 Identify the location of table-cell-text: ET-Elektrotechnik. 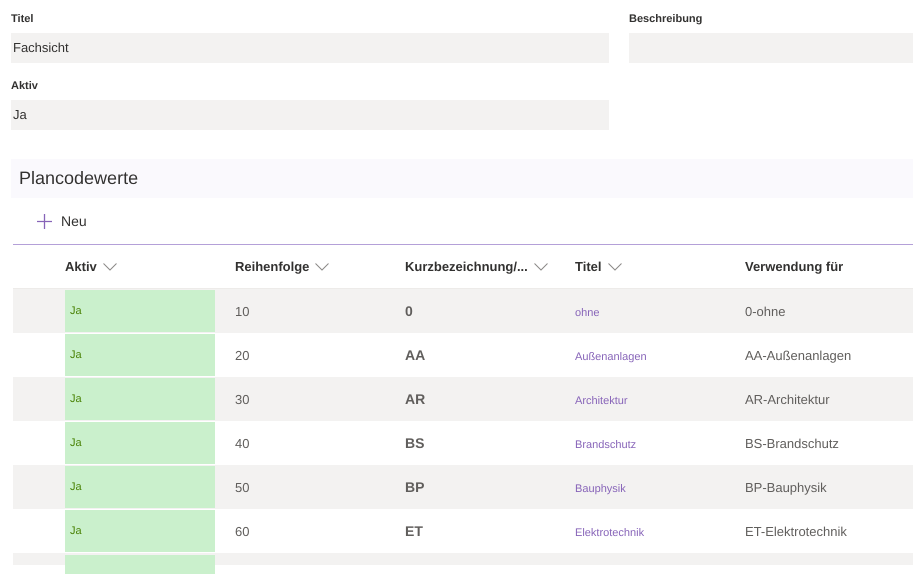
(796, 531).